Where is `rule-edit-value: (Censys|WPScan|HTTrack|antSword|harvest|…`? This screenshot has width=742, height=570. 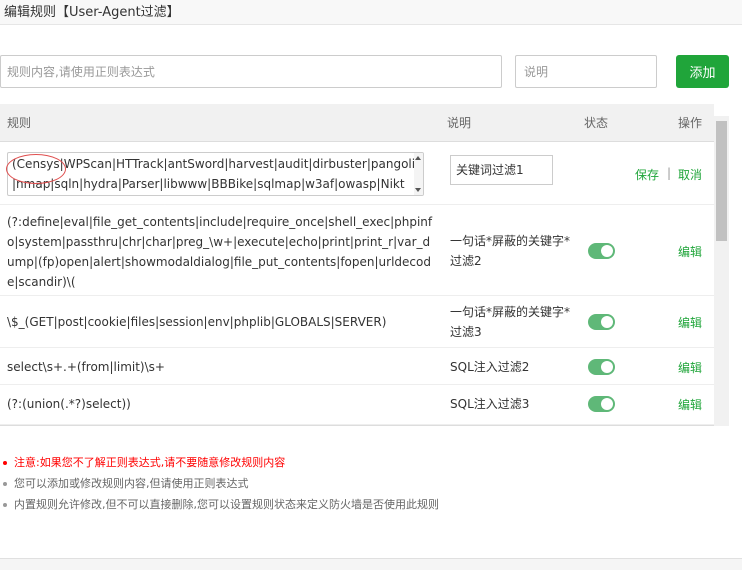
rule-edit-value: (Censys|WPScan|HTTrack|antSword|harvest|… is located at coordinates (217, 174).